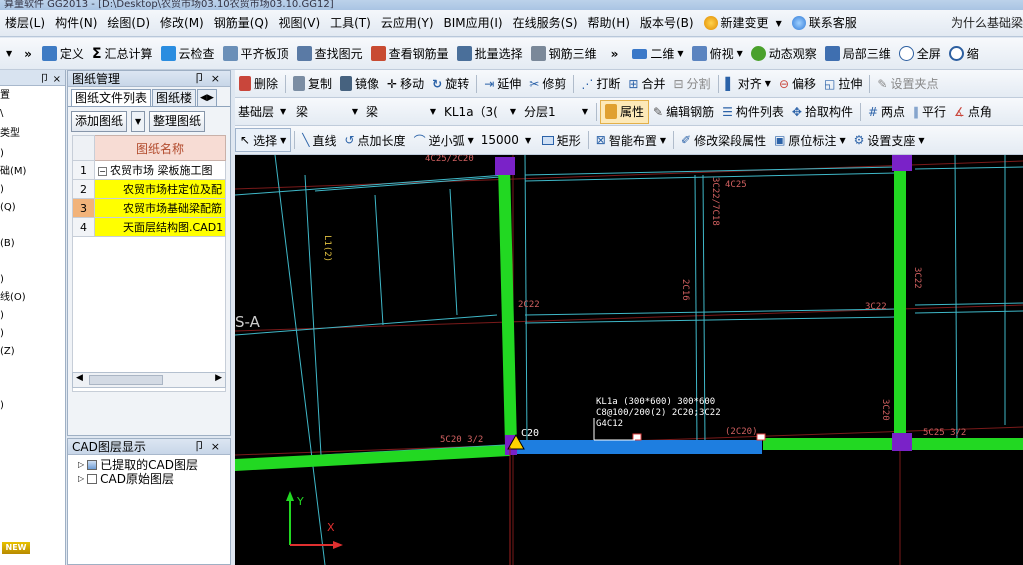 This screenshot has width=1023, height=565. I want to click on menu-tools: 工具(T), so click(350, 23).